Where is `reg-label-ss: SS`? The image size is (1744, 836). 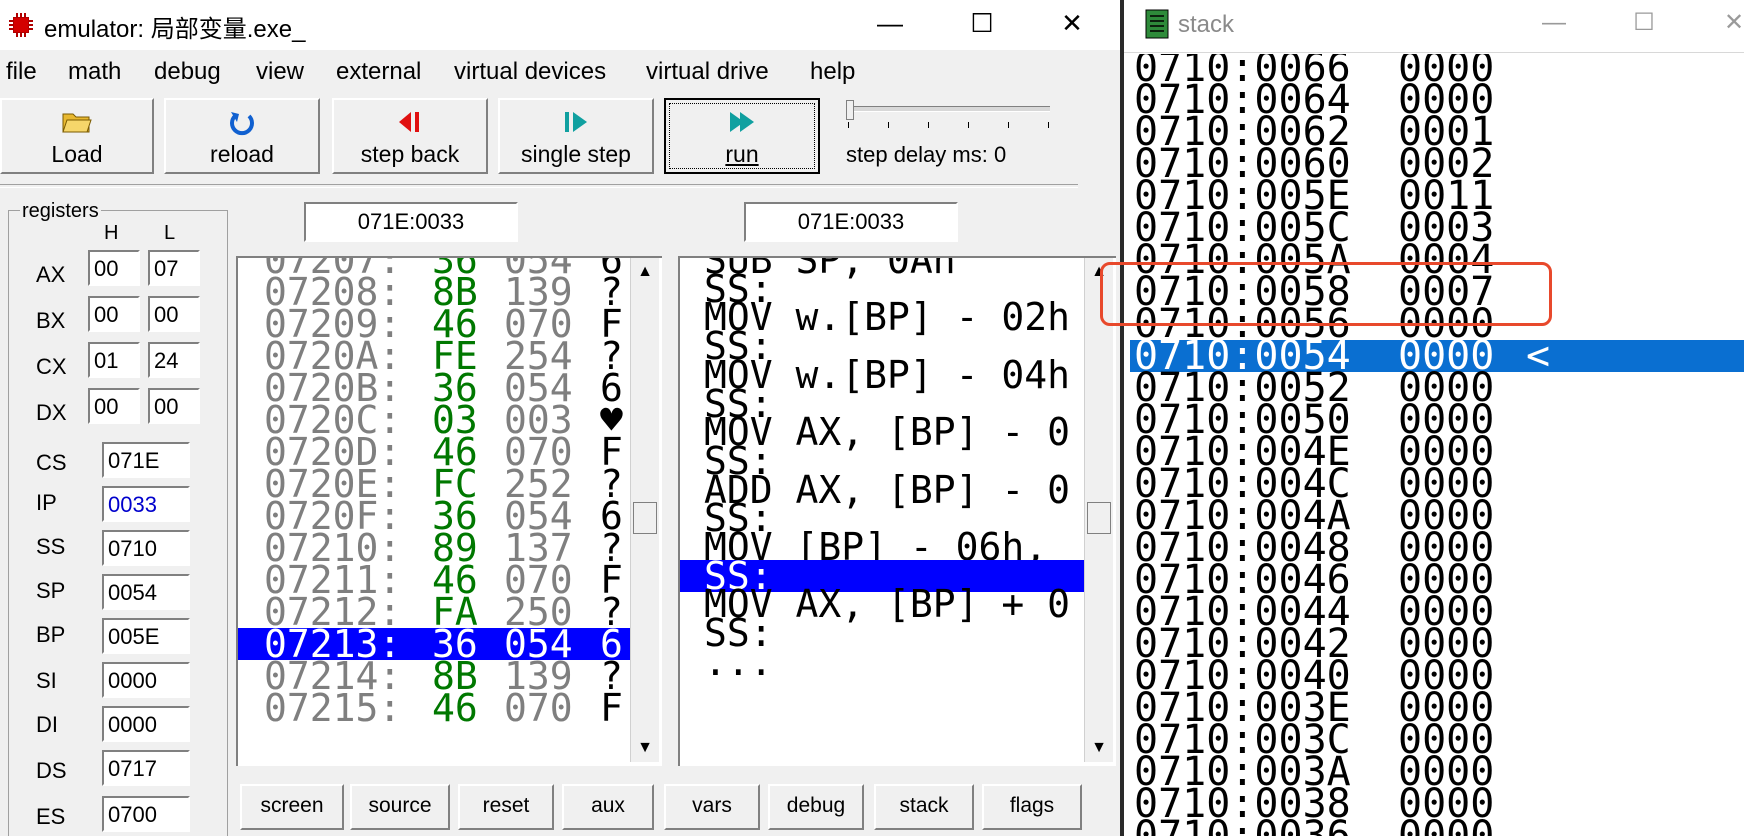 reg-label-ss: SS is located at coordinates (51, 546).